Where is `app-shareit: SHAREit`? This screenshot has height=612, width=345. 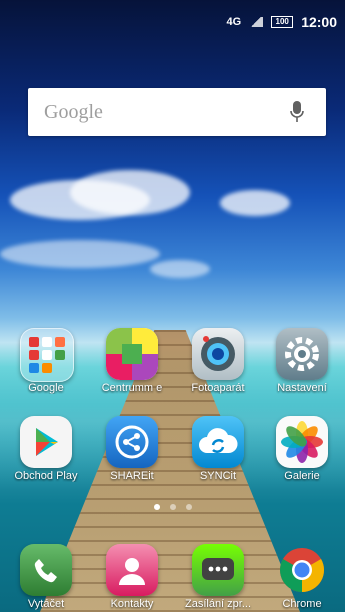 app-shareit: SHAREit is located at coordinates (132, 452).